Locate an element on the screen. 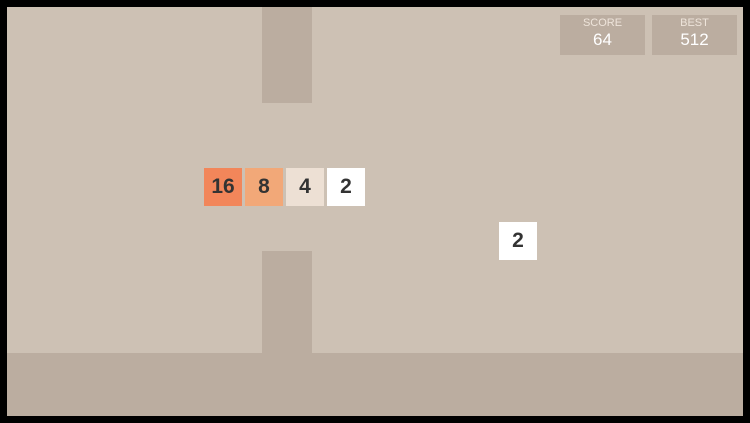  top-pipe-obstacle is located at coordinates (287, 55).